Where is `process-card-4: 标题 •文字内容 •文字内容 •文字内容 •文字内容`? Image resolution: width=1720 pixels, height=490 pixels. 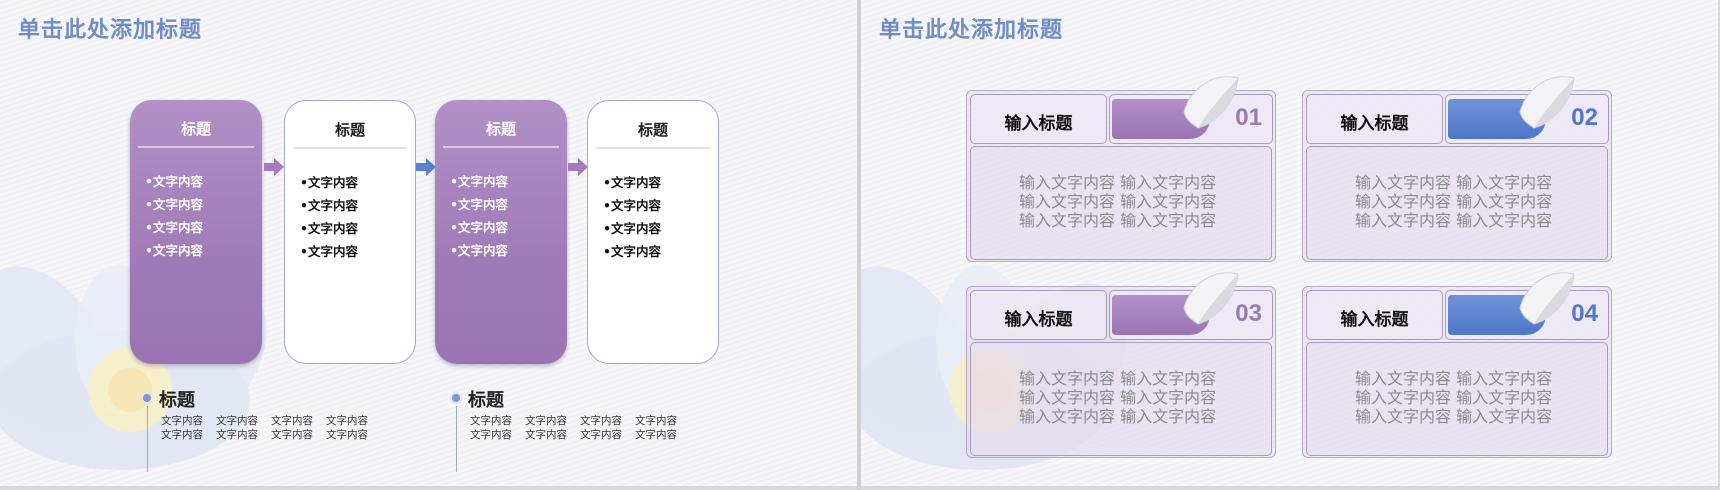 process-card-4: 标题 •文字内容 •文字内容 •文字内容 •文字内容 is located at coordinates (653, 232).